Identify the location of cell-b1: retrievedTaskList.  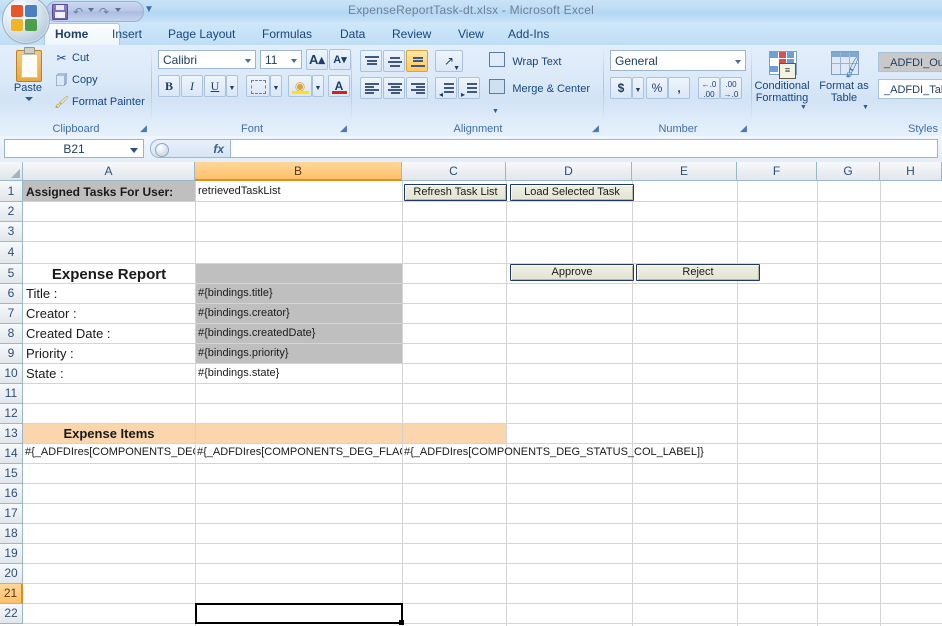
(239, 191).